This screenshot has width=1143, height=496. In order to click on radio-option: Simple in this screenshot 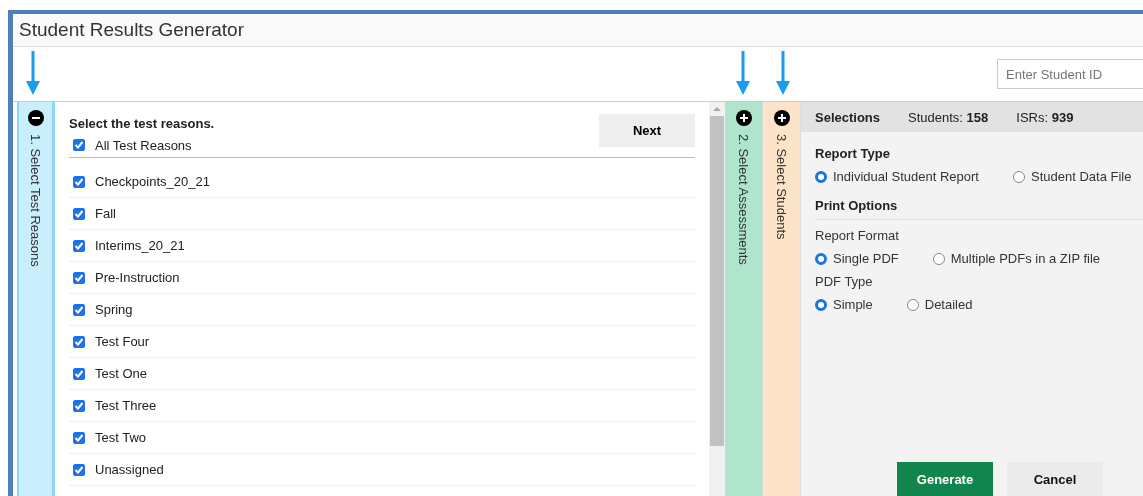, I will do `click(844, 304)`.